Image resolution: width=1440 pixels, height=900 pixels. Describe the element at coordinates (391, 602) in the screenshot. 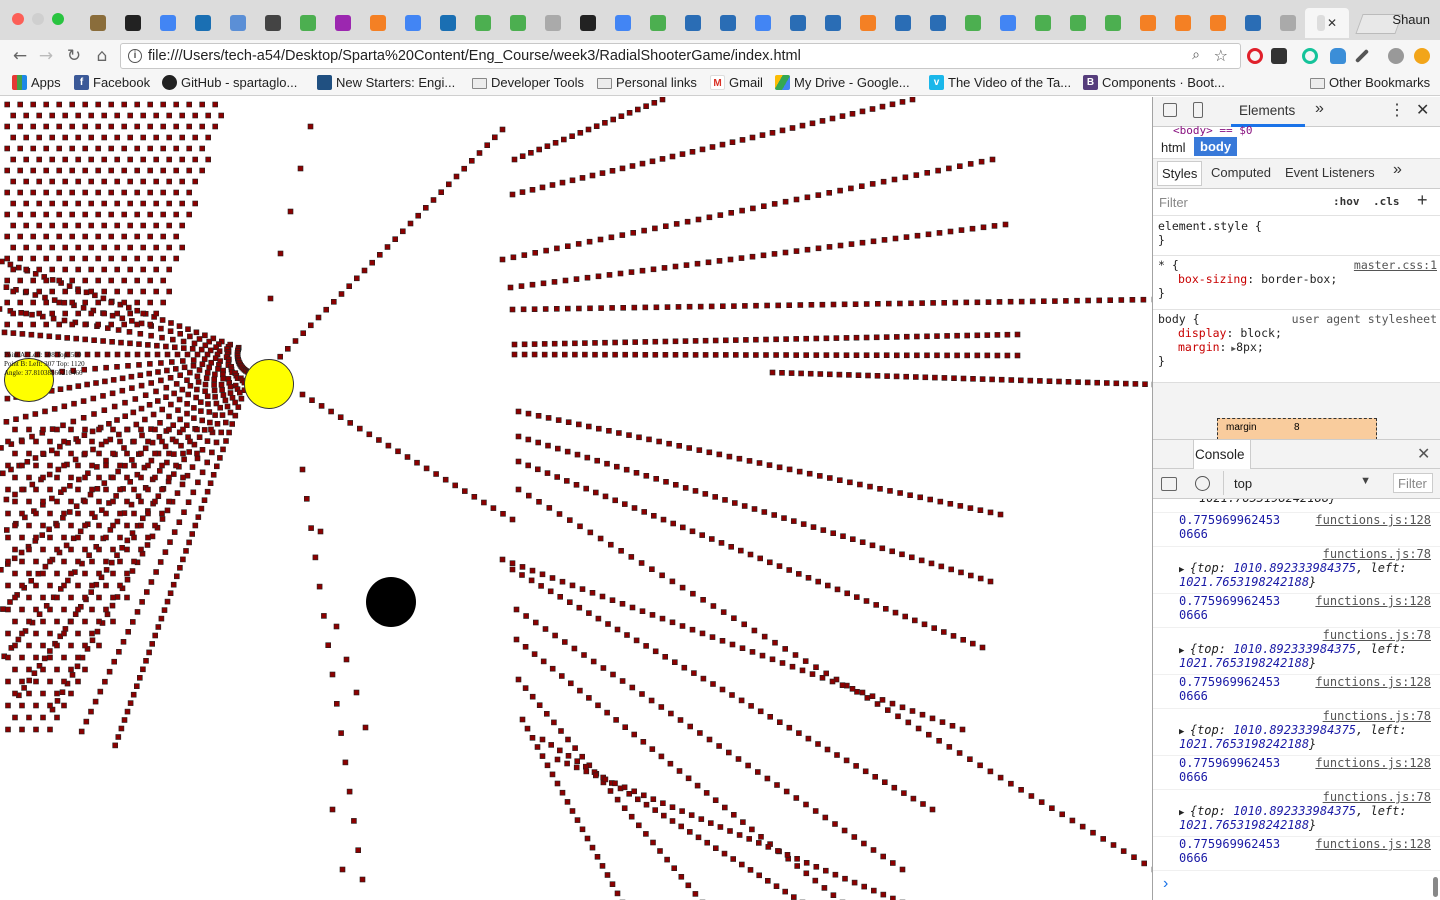

I see `target-ball` at that location.